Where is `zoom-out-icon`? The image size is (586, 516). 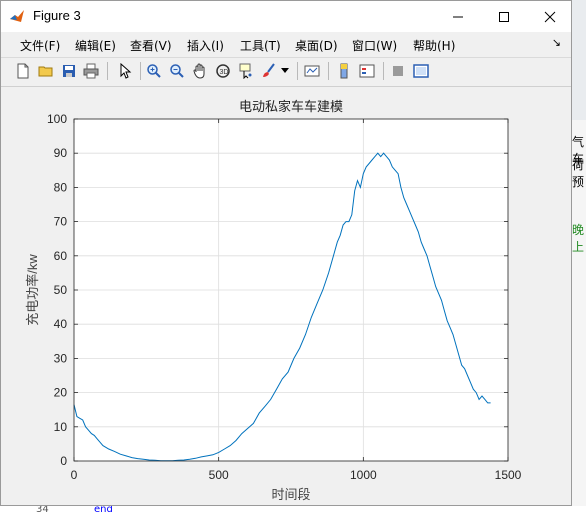
zoom-out-icon is located at coordinates (177, 71).